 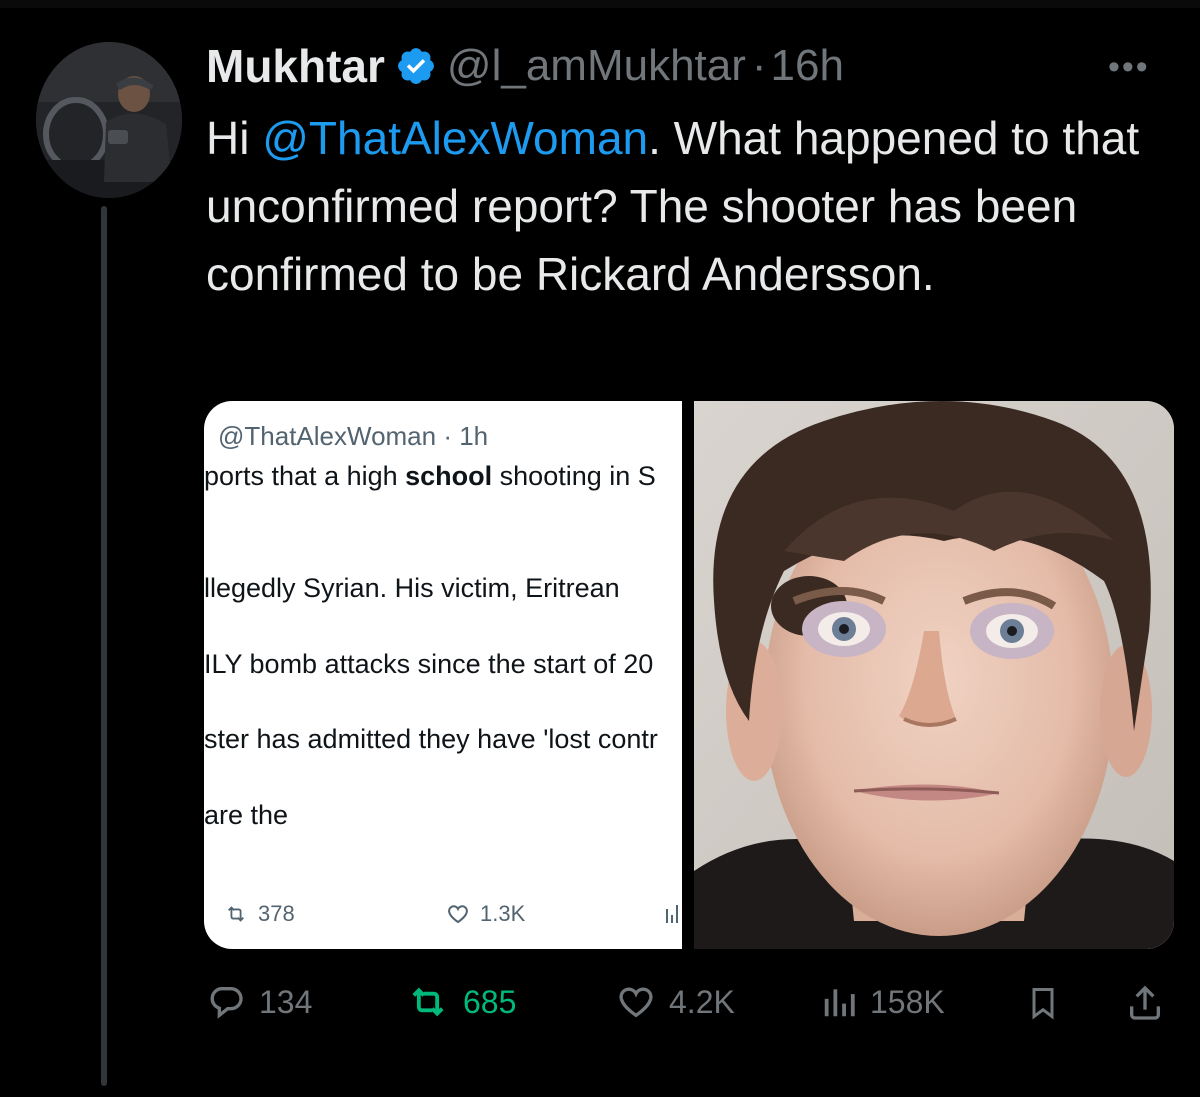 I want to click on media-divider, so click(x=688, y=675).